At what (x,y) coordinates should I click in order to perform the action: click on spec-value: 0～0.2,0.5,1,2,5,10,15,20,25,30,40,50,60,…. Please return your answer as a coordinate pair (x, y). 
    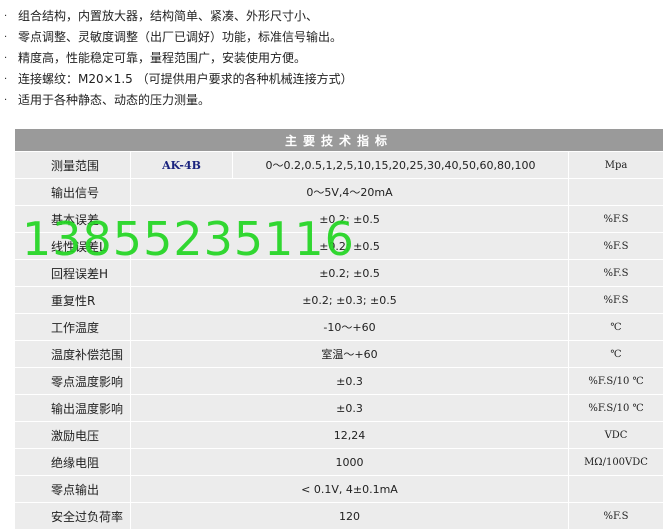
    Looking at the image, I should click on (400, 165).